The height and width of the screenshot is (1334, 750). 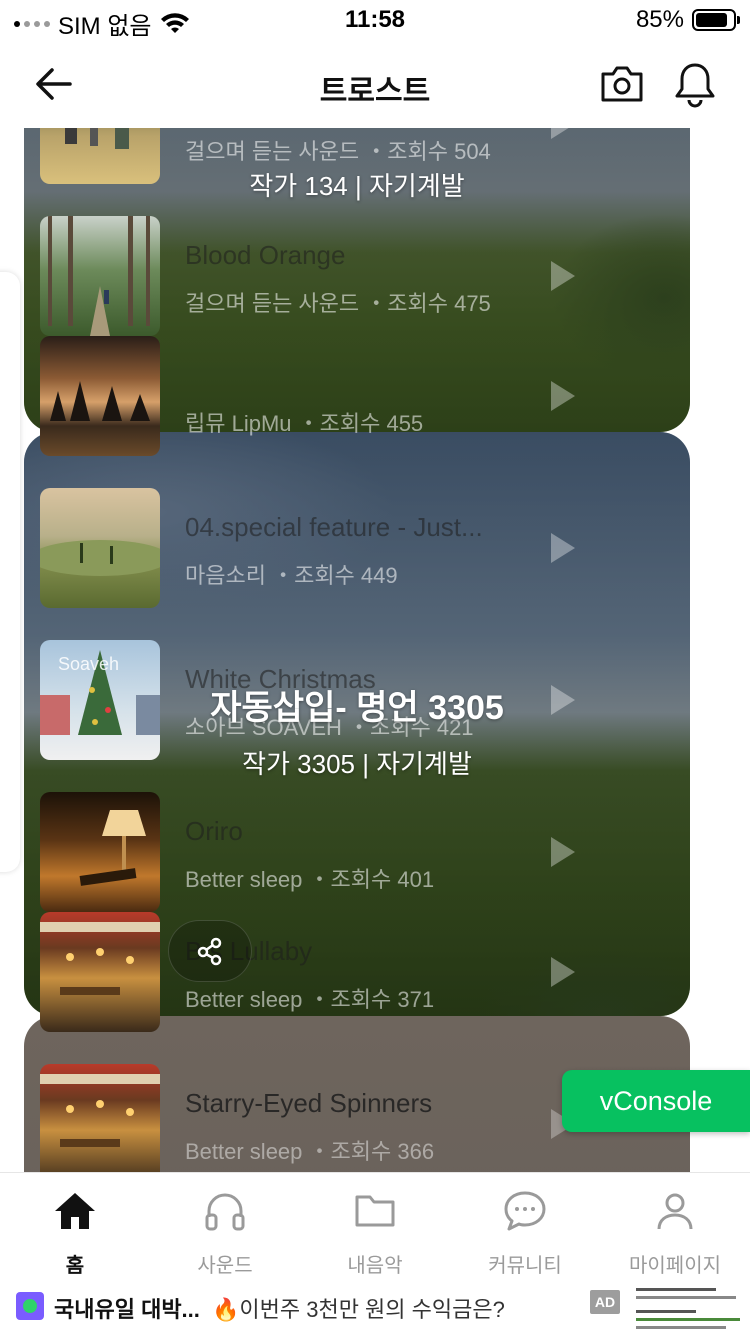 I want to click on tab-label: 내음악, so click(x=375, y=1266).